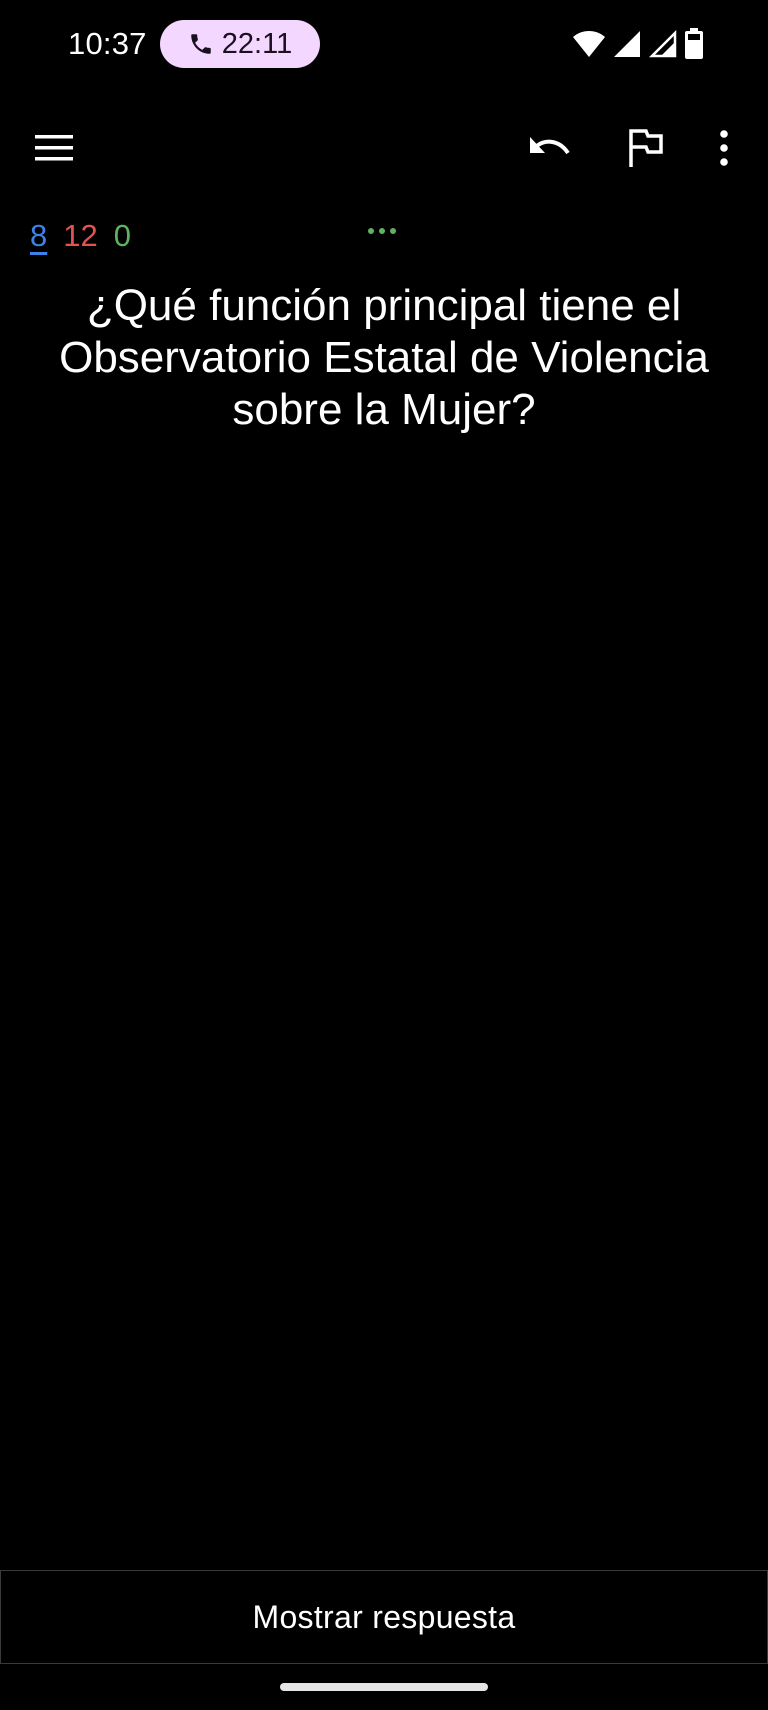 The height and width of the screenshot is (1710, 768). Describe the element at coordinates (201, 44) in the screenshot. I see `phone-icon` at that location.